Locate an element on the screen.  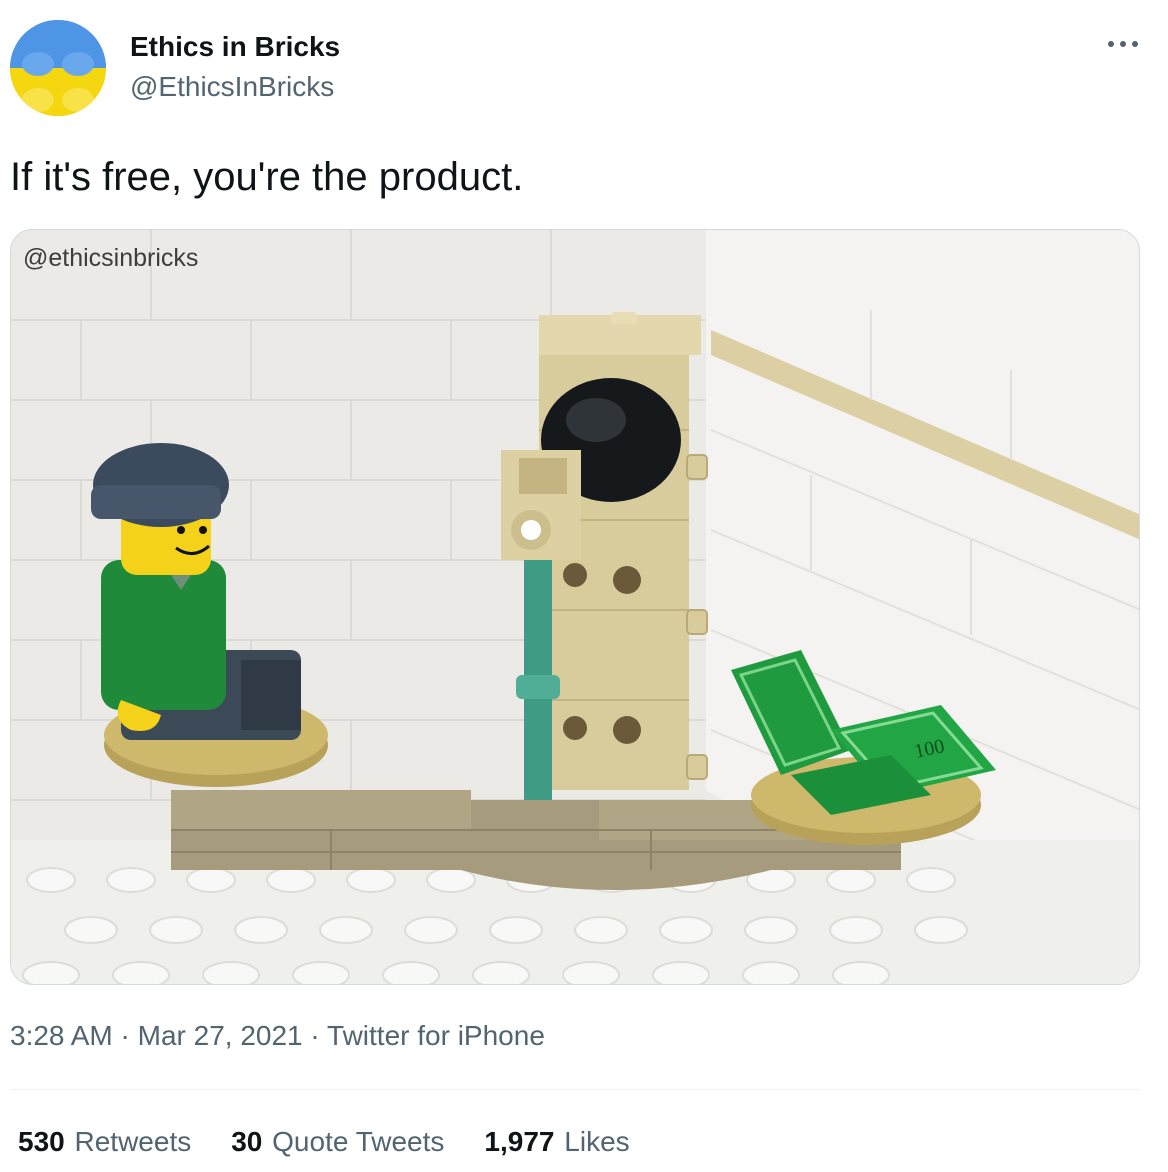
retweets-count: 530 is located at coordinates (41, 1141).